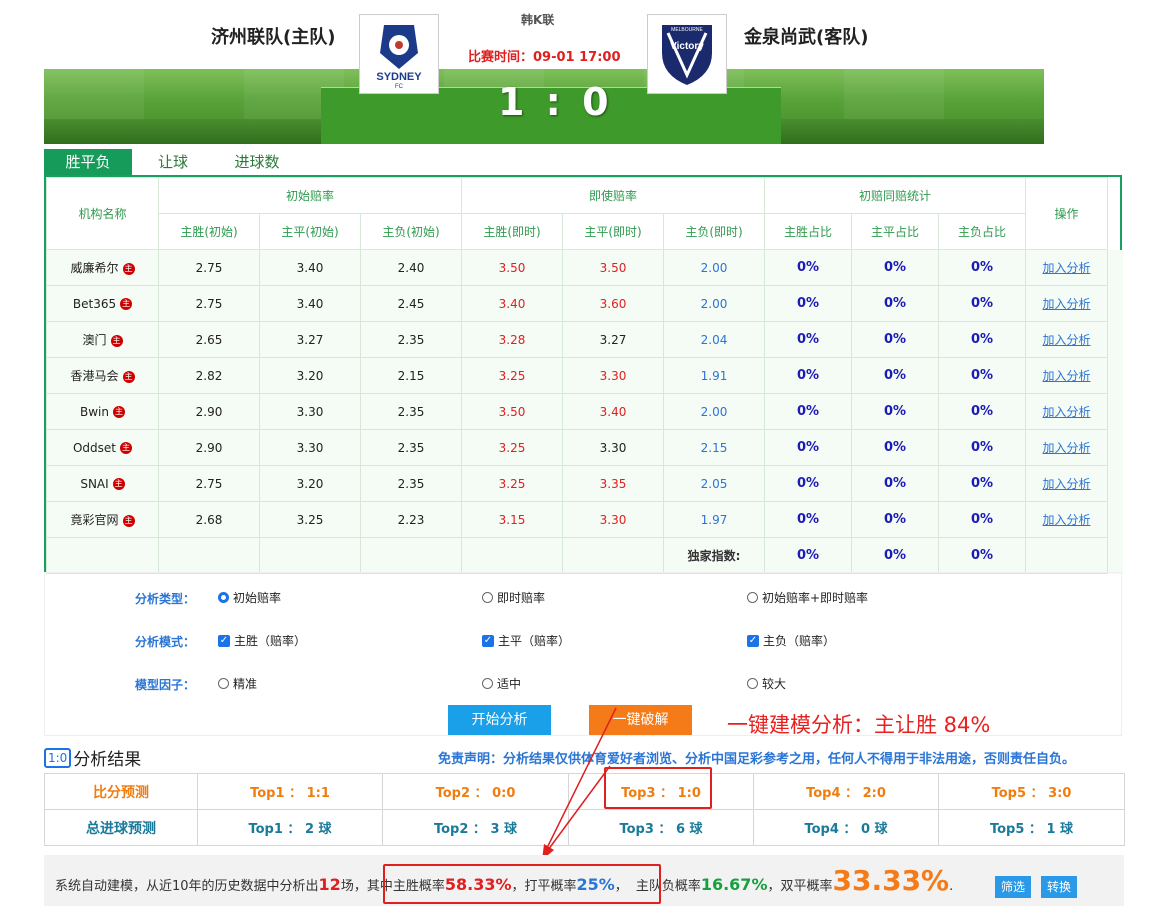 The width and height of the screenshot is (1155, 906). What do you see at coordinates (249, 597) in the screenshot?
I see `type-option-initial: 初始赔率` at bounding box center [249, 597].